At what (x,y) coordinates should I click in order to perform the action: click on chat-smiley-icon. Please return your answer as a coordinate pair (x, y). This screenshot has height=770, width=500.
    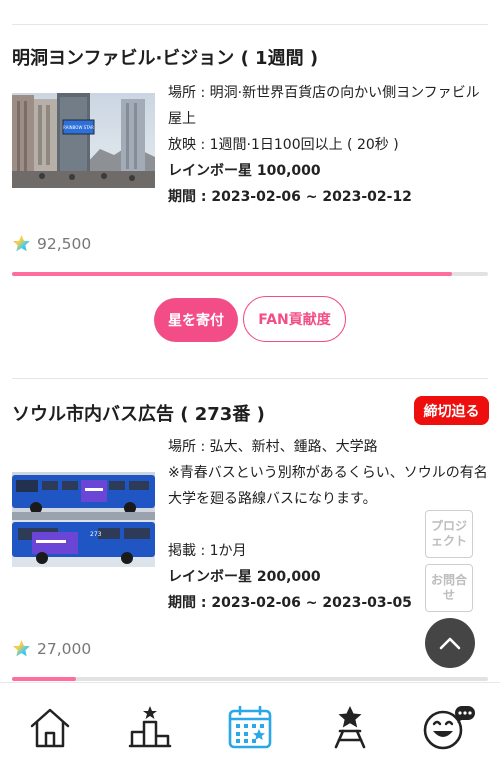
    Looking at the image, I should click on (449, 728).